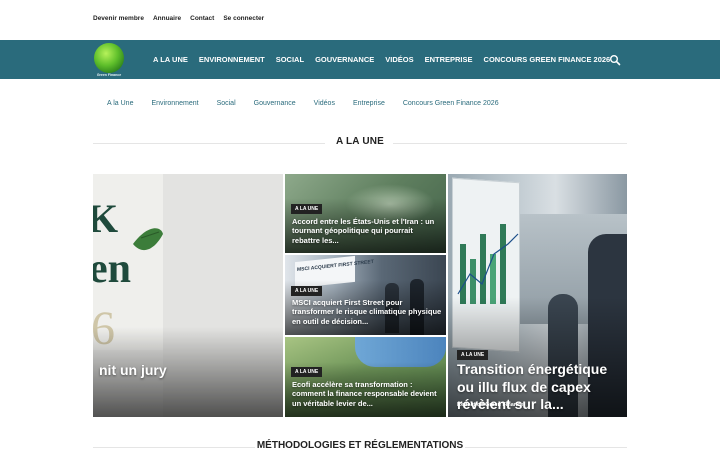 The image size is (720, 454). I want to click on article-author: Redaction Green Finance, so click(490, 405).